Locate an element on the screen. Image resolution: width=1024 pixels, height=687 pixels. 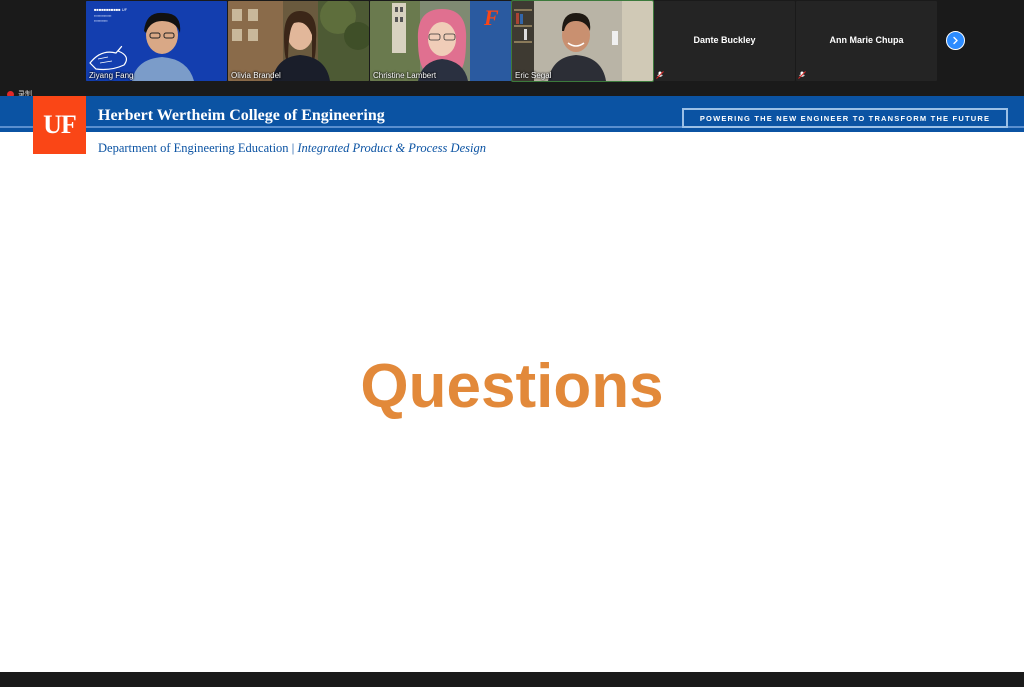
college-name: Herbert Wertheim College of Engineering is located at coordinates (241, 115).